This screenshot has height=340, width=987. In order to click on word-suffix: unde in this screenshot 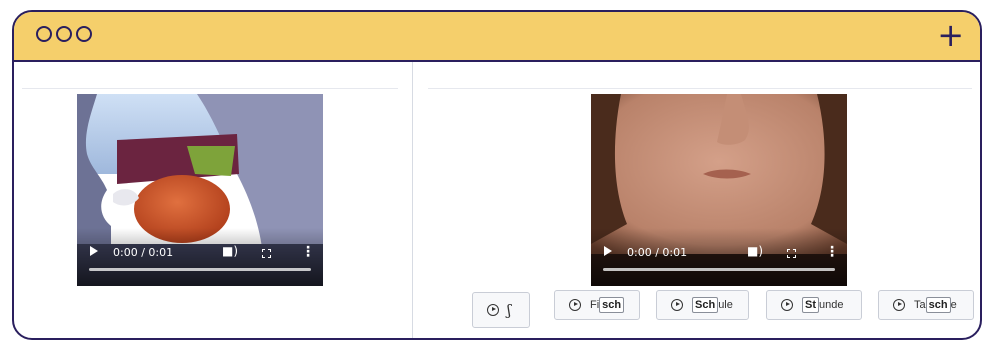, I will do `click(831, 305)`.